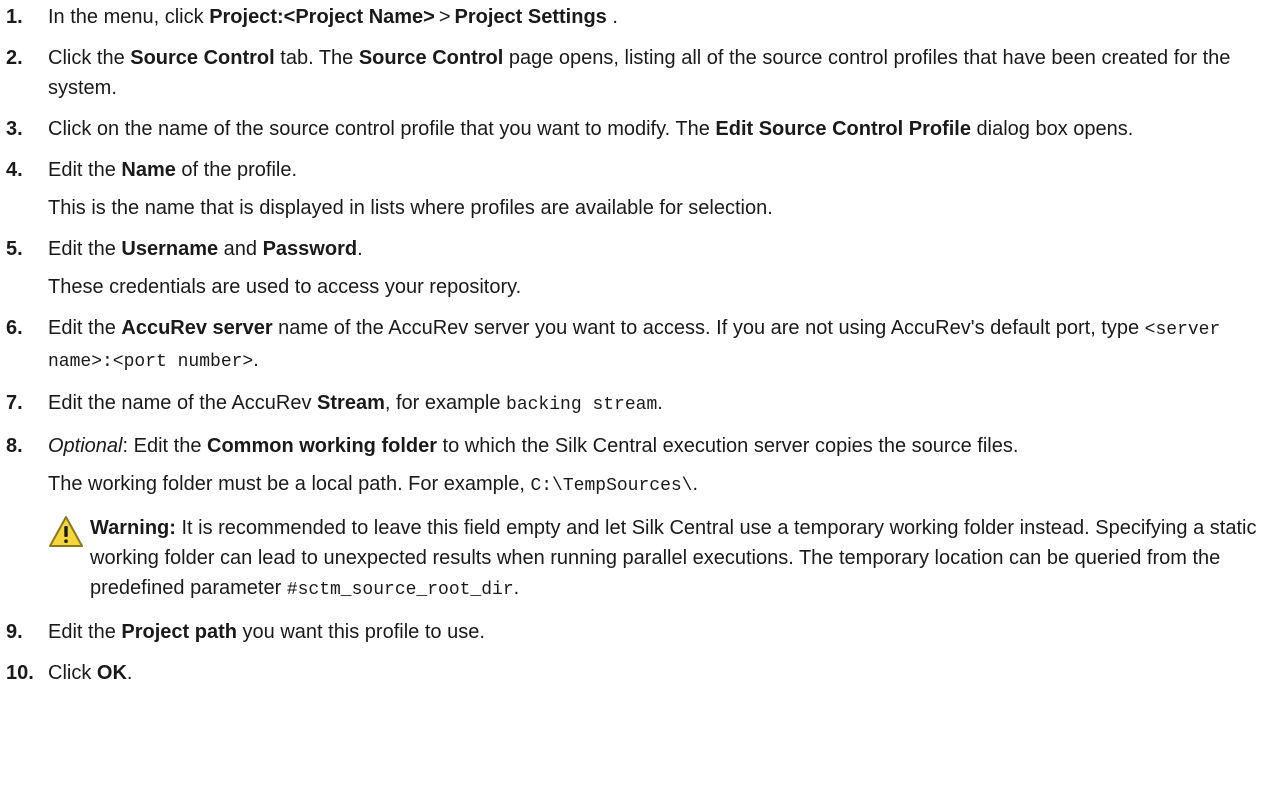  What do you see at coordinates (431, 58) in the screenshot?
I see `source-control-page-label: Source Control` at bounding box center [431, 58].